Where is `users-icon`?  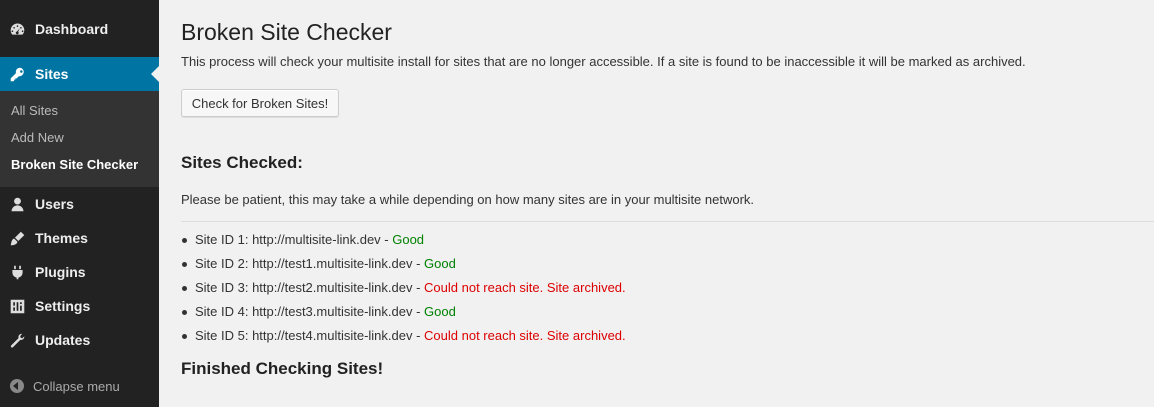
users-icon is located at coordinates (17, 204).